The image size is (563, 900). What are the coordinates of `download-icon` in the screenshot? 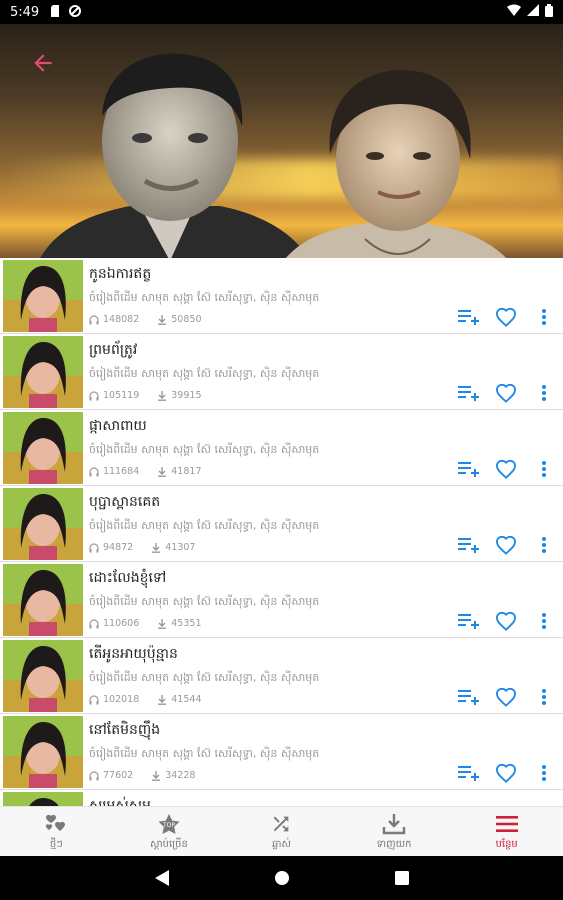 It's located at (394, 824).